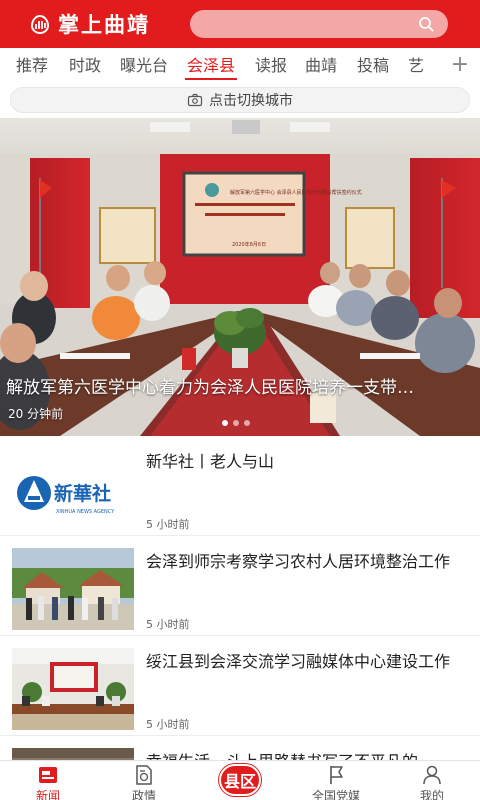  I want to click on screen-title-text: 解放军第六医学中心 会泽县人民医院专科建设帮扶签约仪式, so click(296, 192).